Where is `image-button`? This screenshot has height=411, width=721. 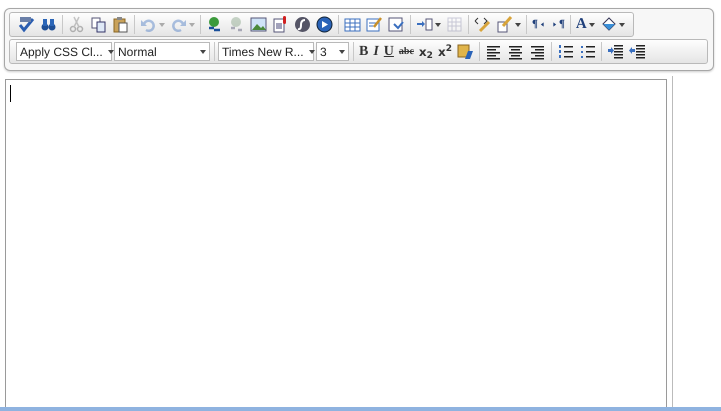
image-button is located at coordinates (258, 24).